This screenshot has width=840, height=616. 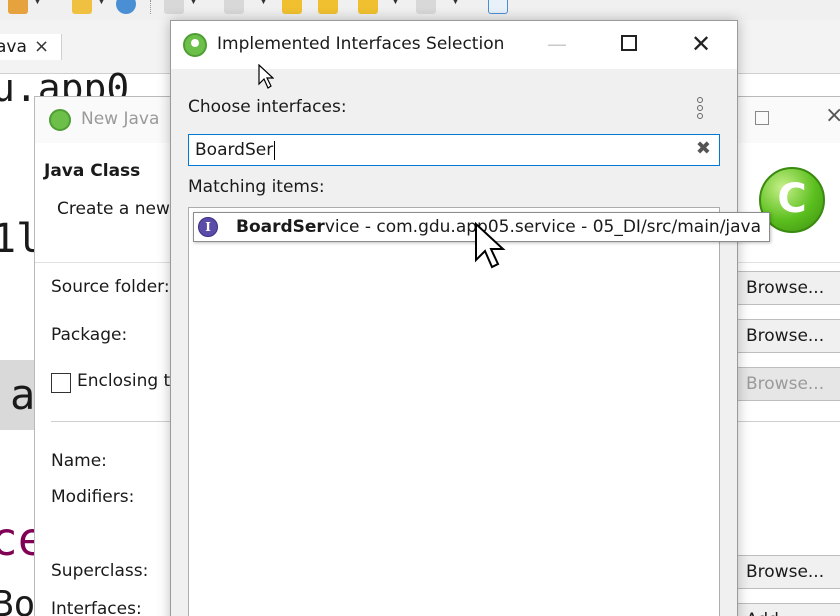 What do you see at coordinates (113, 209) in the screenshot?
I see `wizard-description: Create a new` at bounding box center [113, 209].